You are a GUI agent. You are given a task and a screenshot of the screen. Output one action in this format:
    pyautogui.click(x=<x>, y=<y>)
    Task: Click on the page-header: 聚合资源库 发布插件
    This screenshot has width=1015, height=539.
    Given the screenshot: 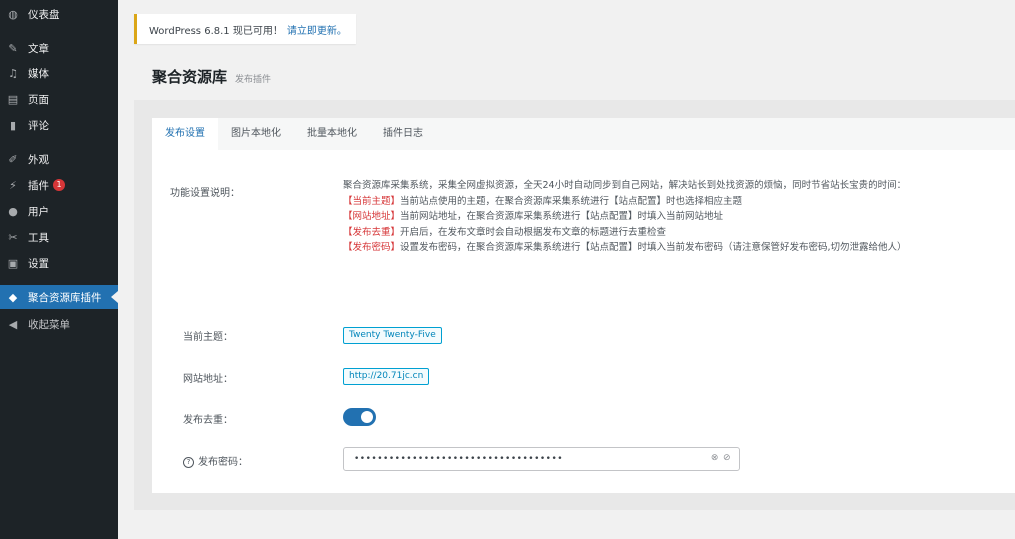 What is the action you would take?
    pyautogui.click(x=211, y=76)
    